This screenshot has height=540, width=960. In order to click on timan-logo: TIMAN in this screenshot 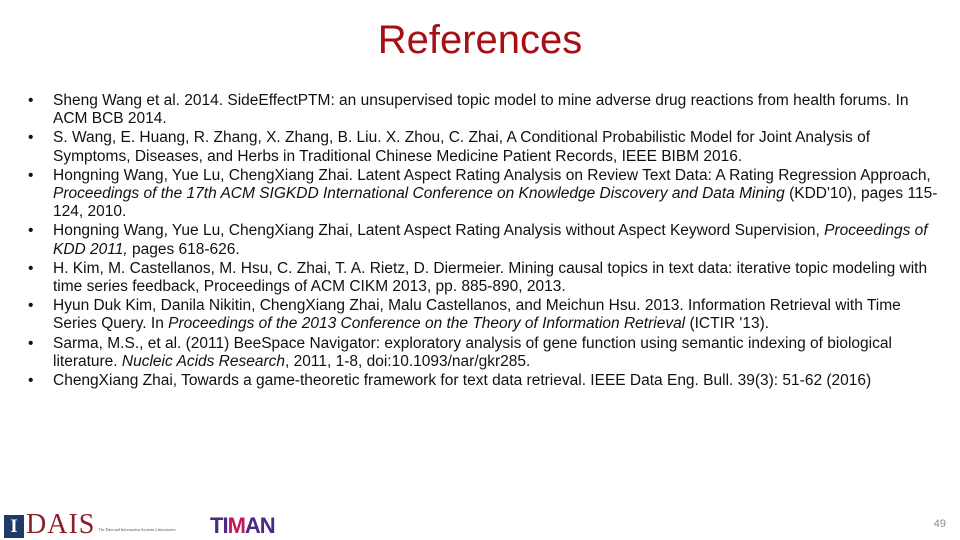, I will do `click(243, 525)`.